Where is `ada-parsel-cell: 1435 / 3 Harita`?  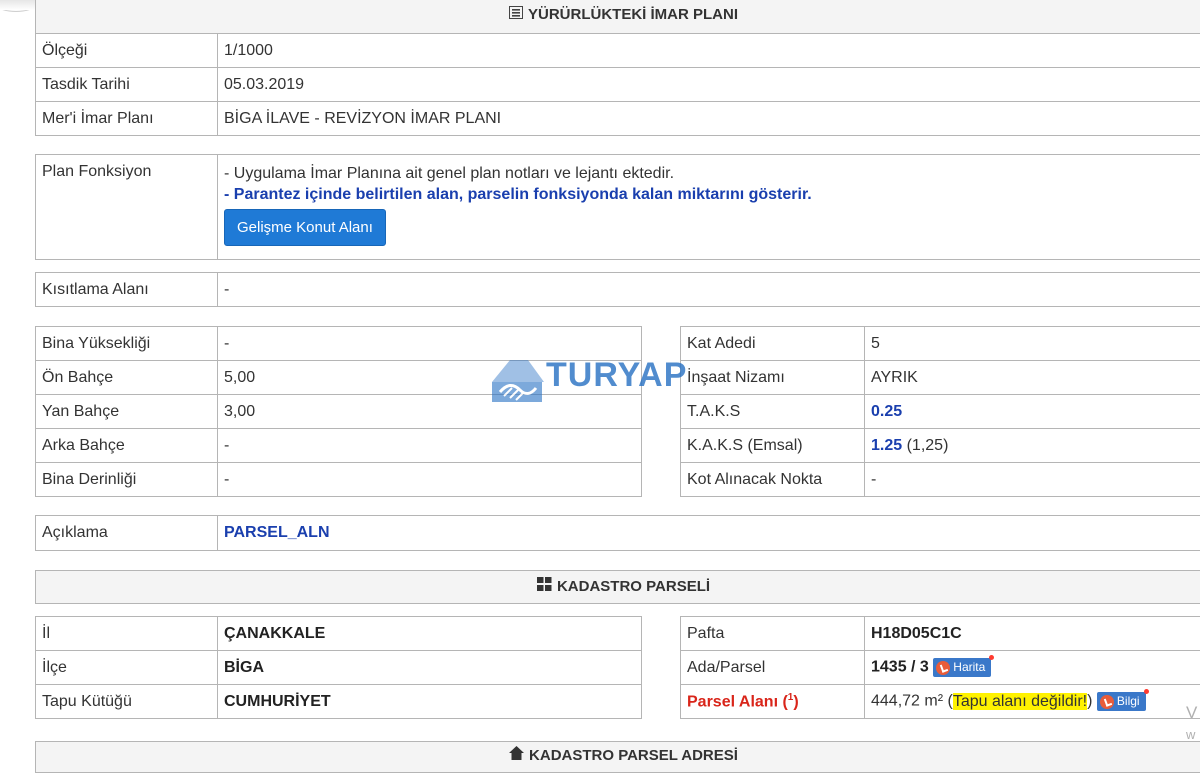 ada-parsel-cell: 1435 / 3 Harita is located at coordinates (1032, 668).